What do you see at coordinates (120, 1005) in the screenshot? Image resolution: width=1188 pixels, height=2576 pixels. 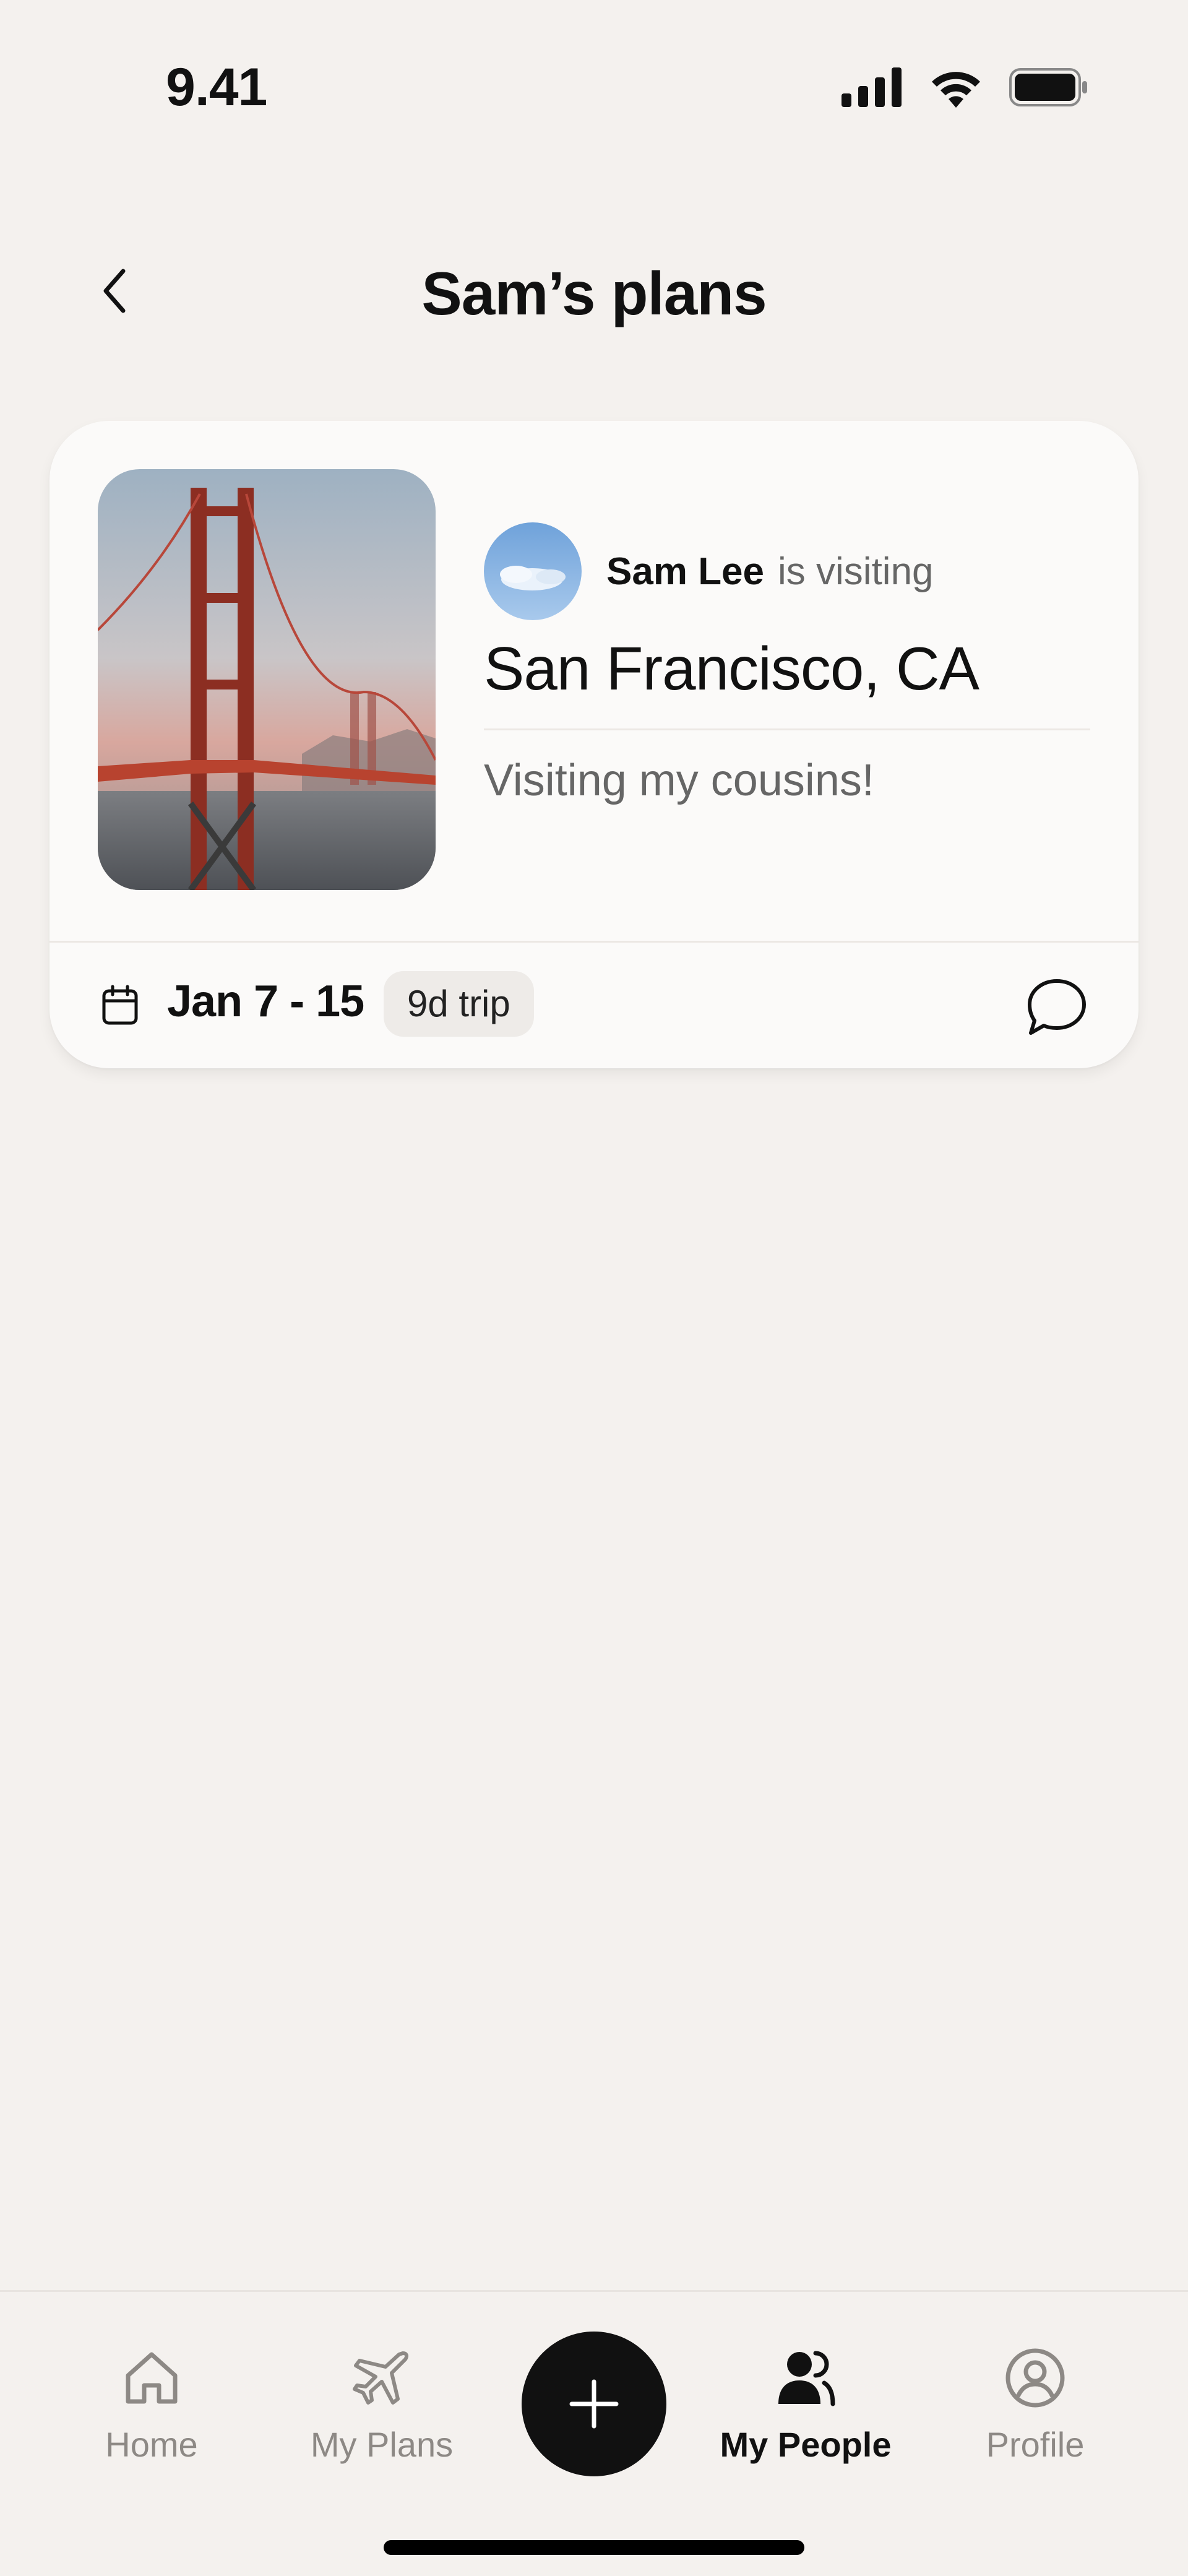 I see `calendar-icon` at bounding box center [120, 1005].